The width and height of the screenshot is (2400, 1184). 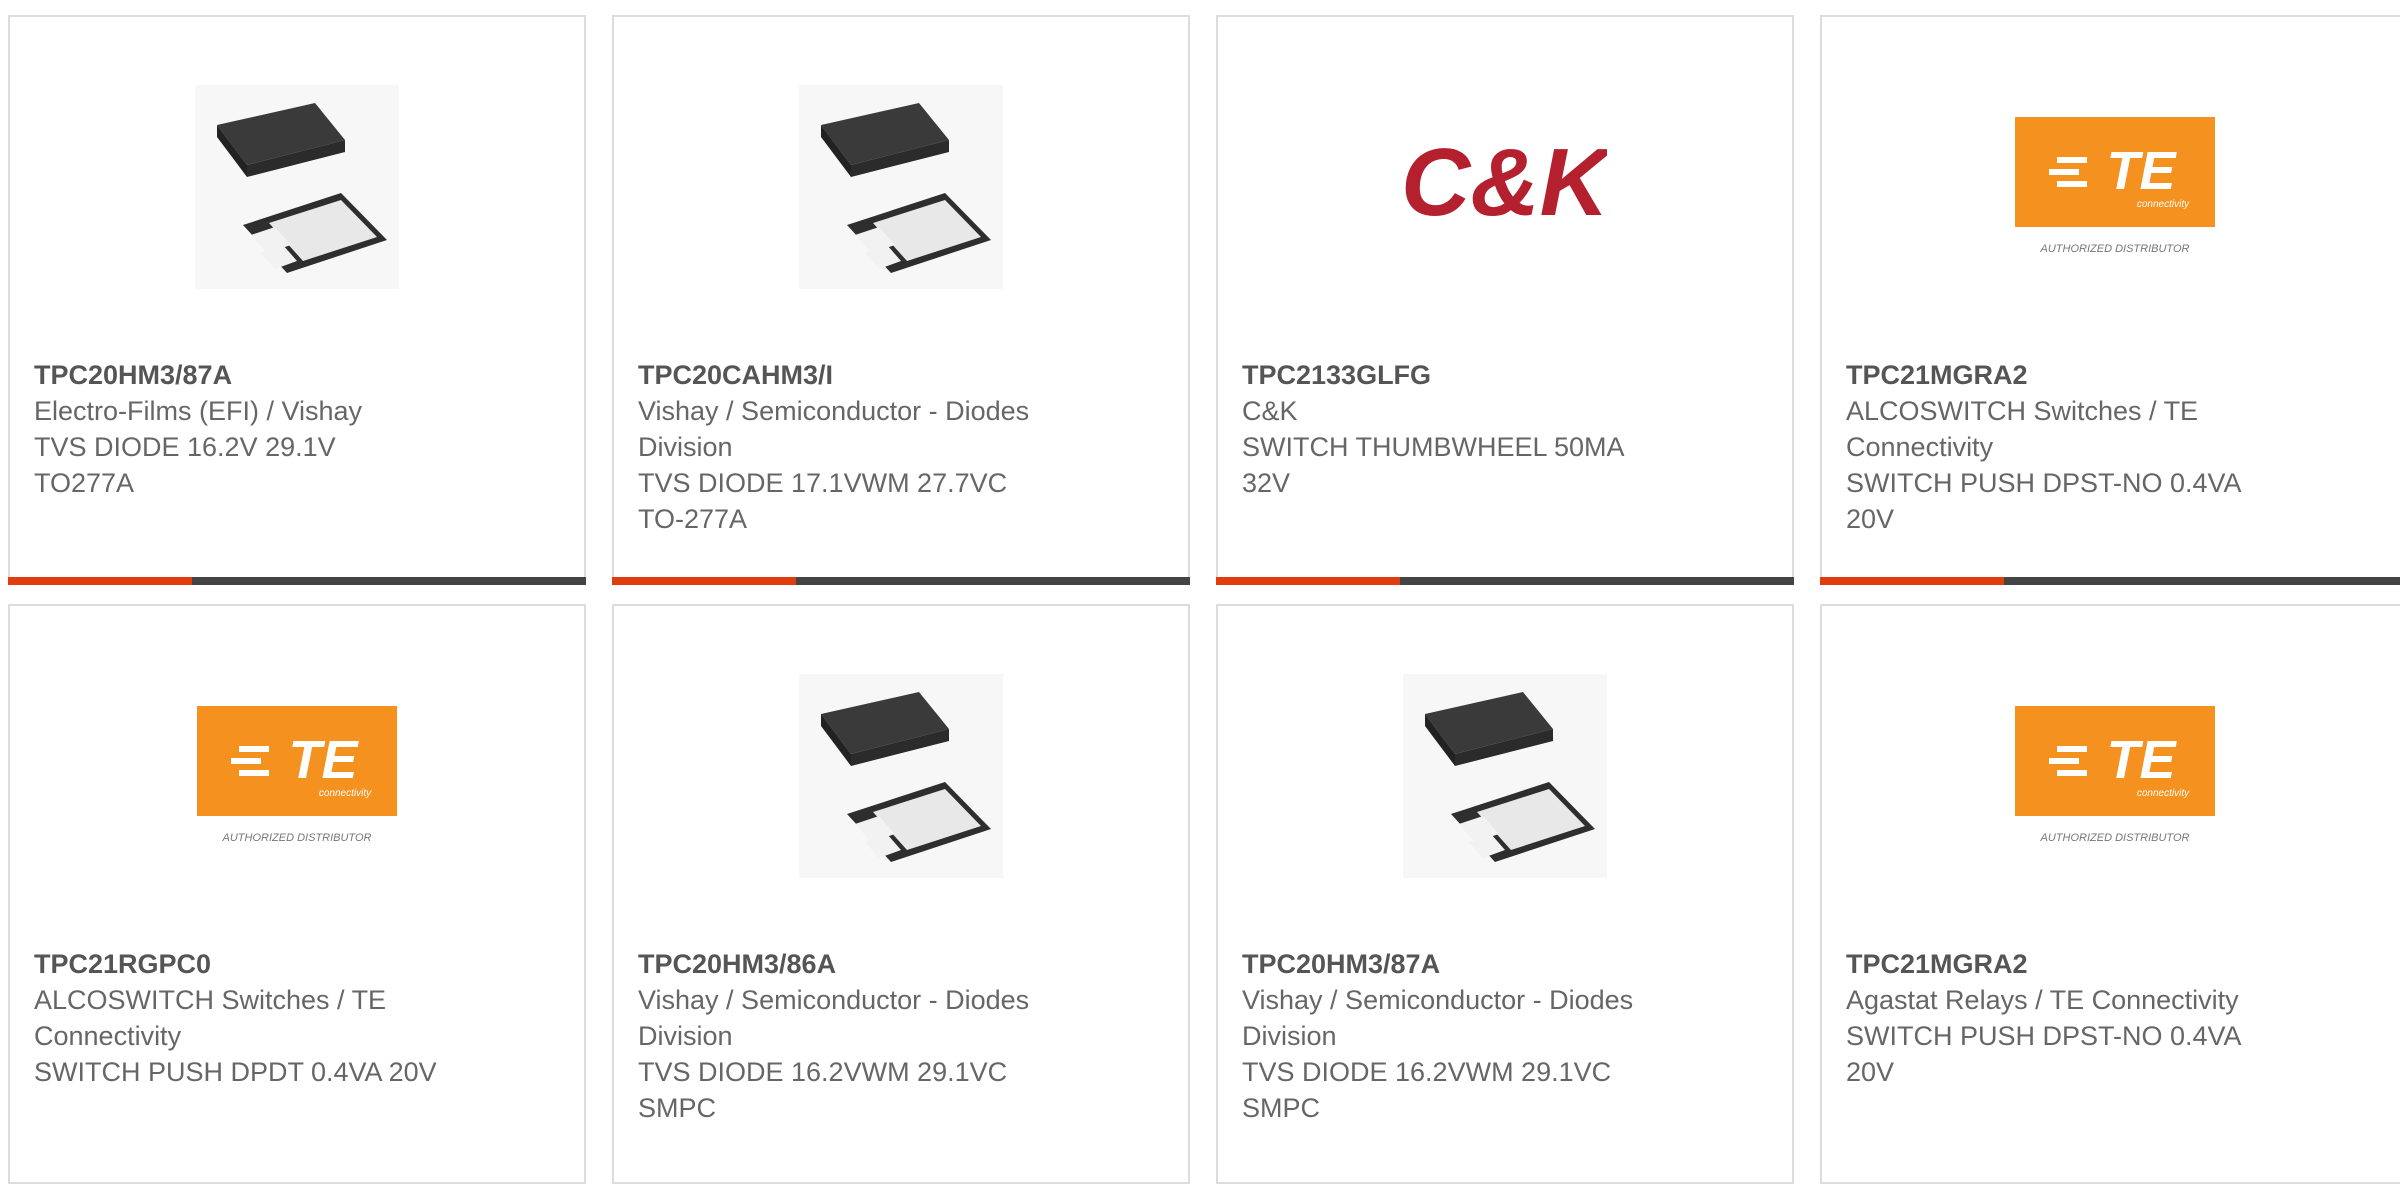 I want to click on package: TO-277A, so click(x=693, y=519).